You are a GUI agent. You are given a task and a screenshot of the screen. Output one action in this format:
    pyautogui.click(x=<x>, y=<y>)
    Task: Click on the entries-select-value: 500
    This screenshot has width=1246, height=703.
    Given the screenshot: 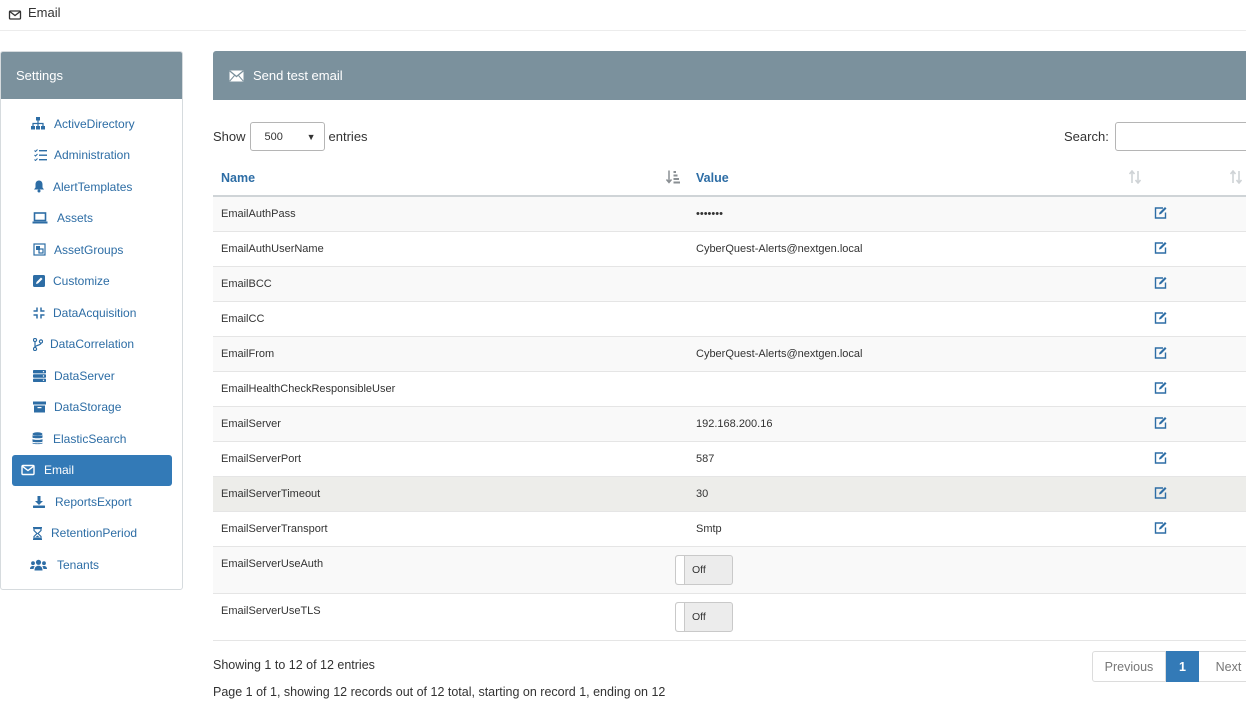 What is the action you would take?
    pyautogui.click(x=273, y=136)
    